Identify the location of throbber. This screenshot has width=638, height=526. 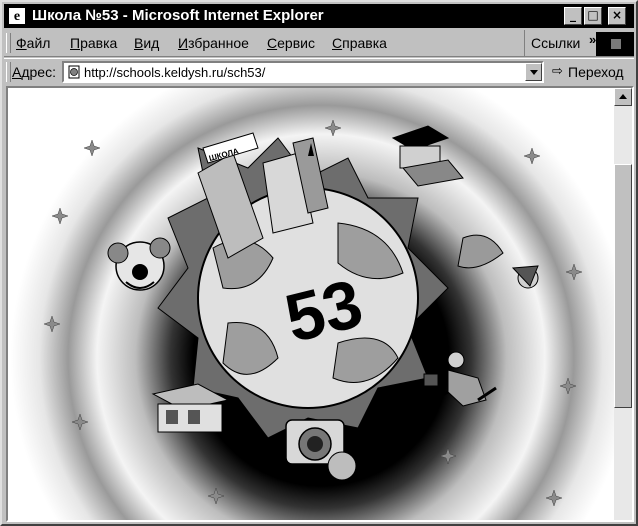
(615, 44).